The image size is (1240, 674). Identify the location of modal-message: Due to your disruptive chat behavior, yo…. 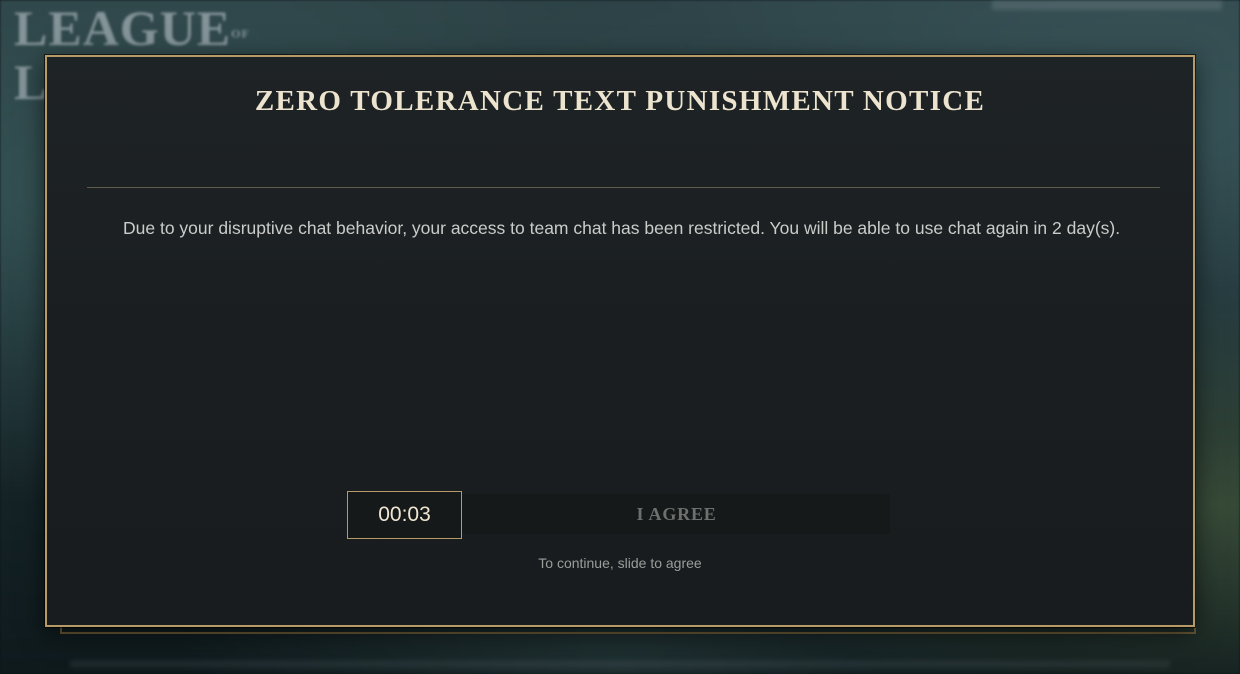
(622, 228).